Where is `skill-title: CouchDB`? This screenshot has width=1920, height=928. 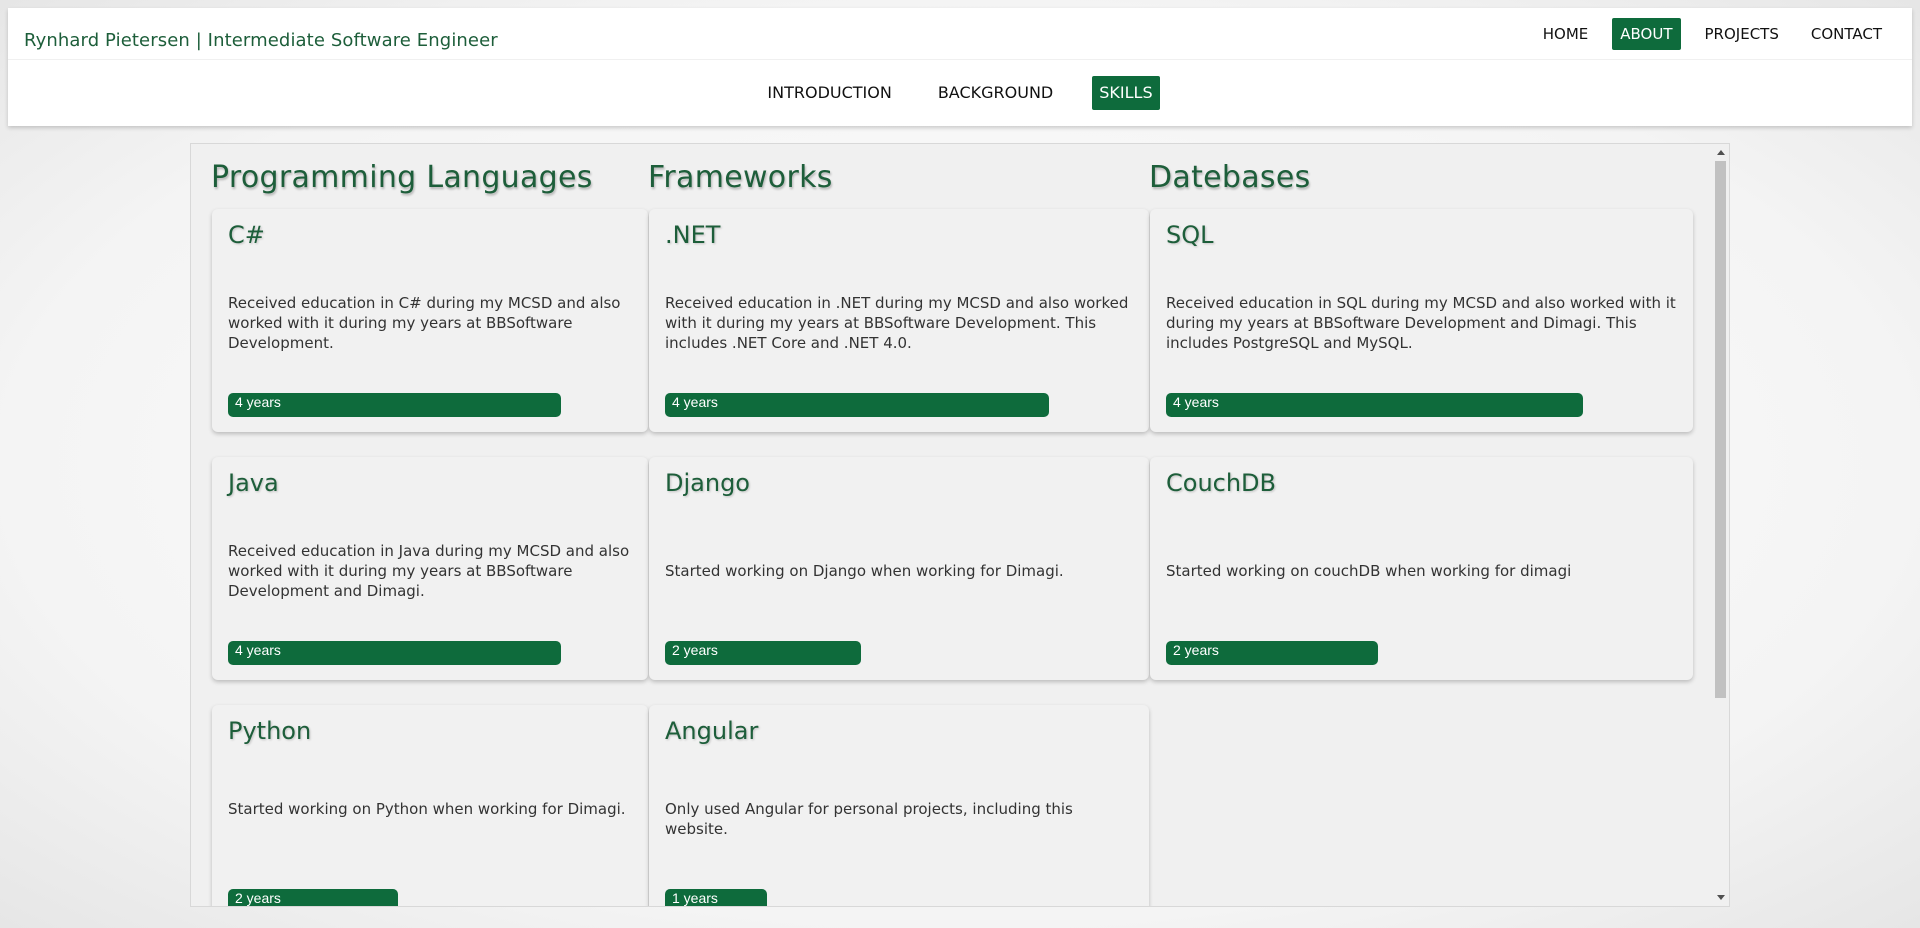
skill-title: CouchDB is located at coordinates (1221, 483).